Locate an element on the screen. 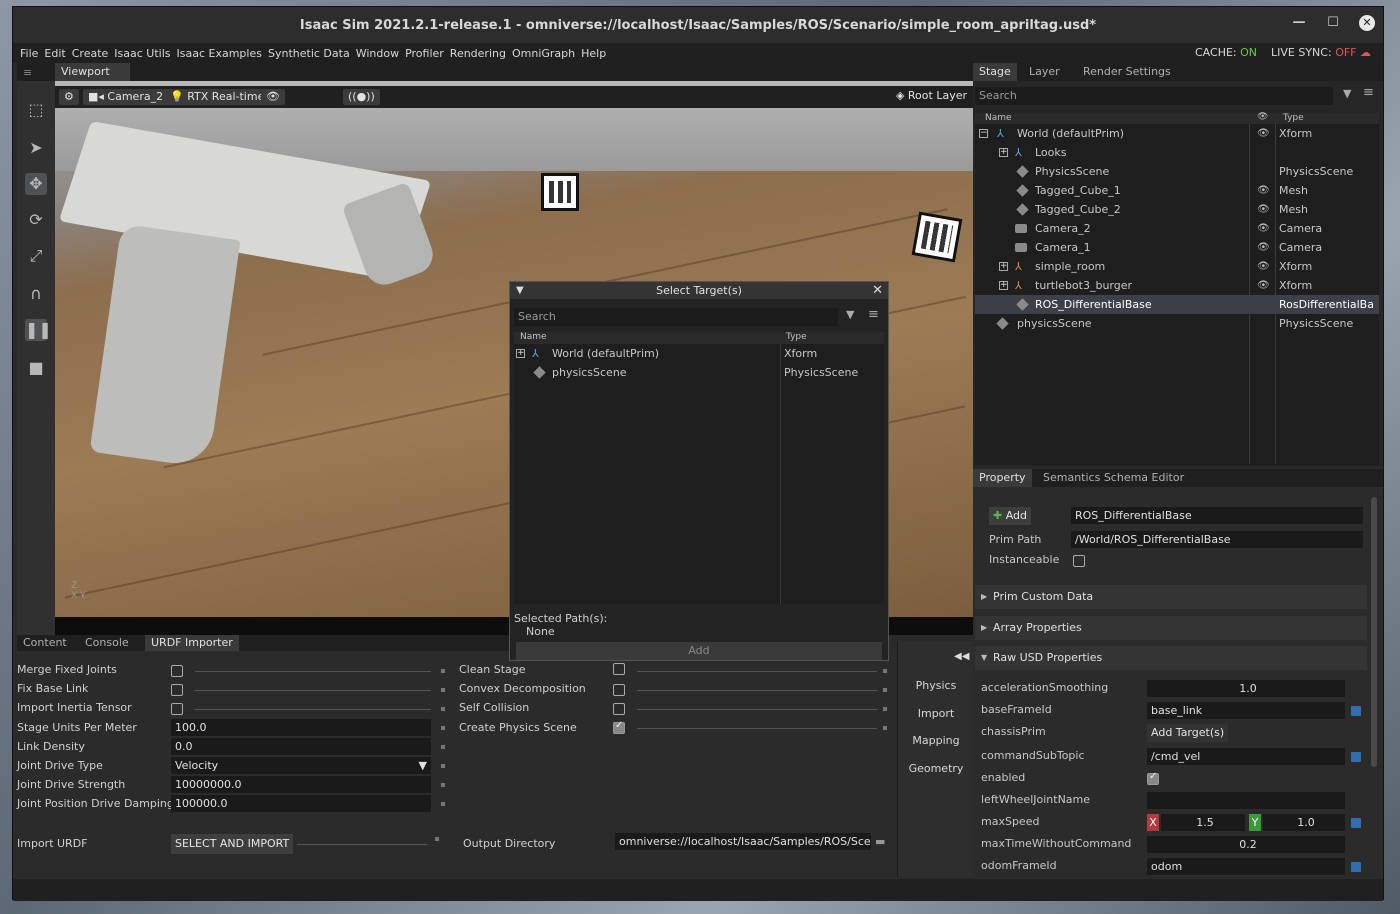 The width and height of the screenshot is (1400, 914). tab-console: Console is located at coordinates (107, 643).